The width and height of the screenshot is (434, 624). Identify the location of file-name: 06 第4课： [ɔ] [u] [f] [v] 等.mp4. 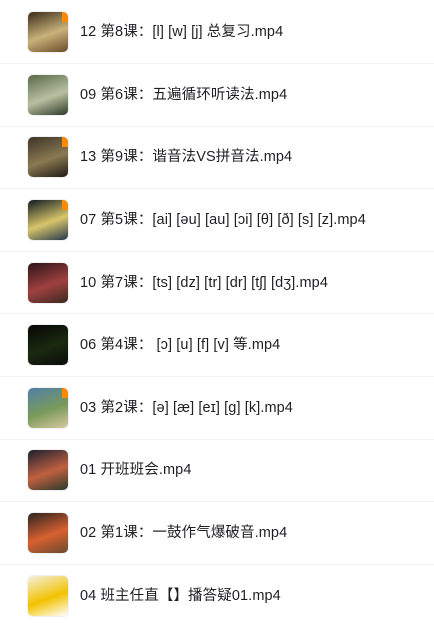
(180, 345).